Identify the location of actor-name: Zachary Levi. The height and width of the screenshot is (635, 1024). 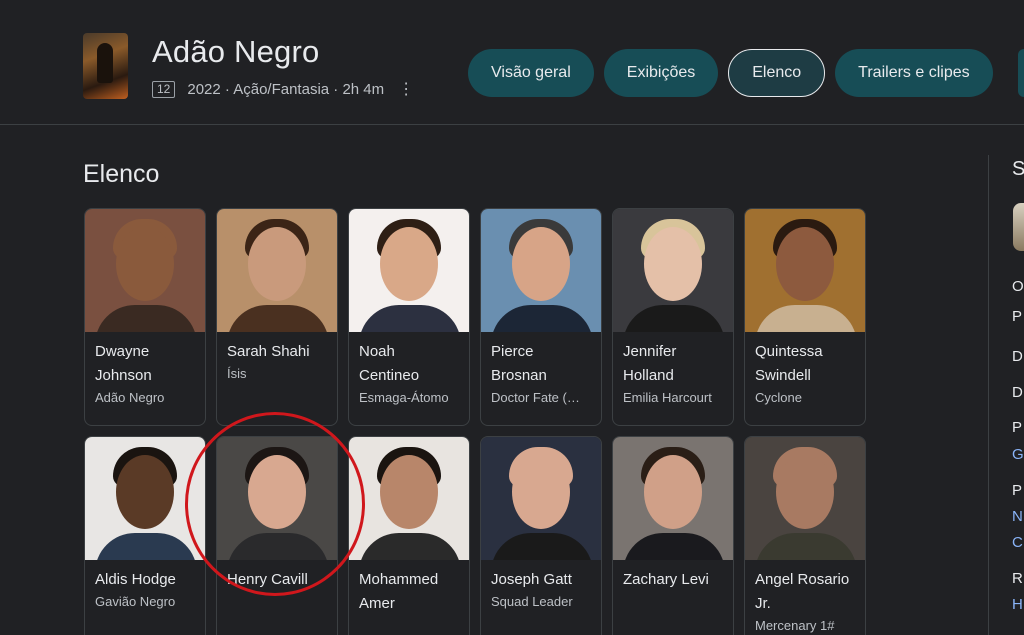
(666, 579).